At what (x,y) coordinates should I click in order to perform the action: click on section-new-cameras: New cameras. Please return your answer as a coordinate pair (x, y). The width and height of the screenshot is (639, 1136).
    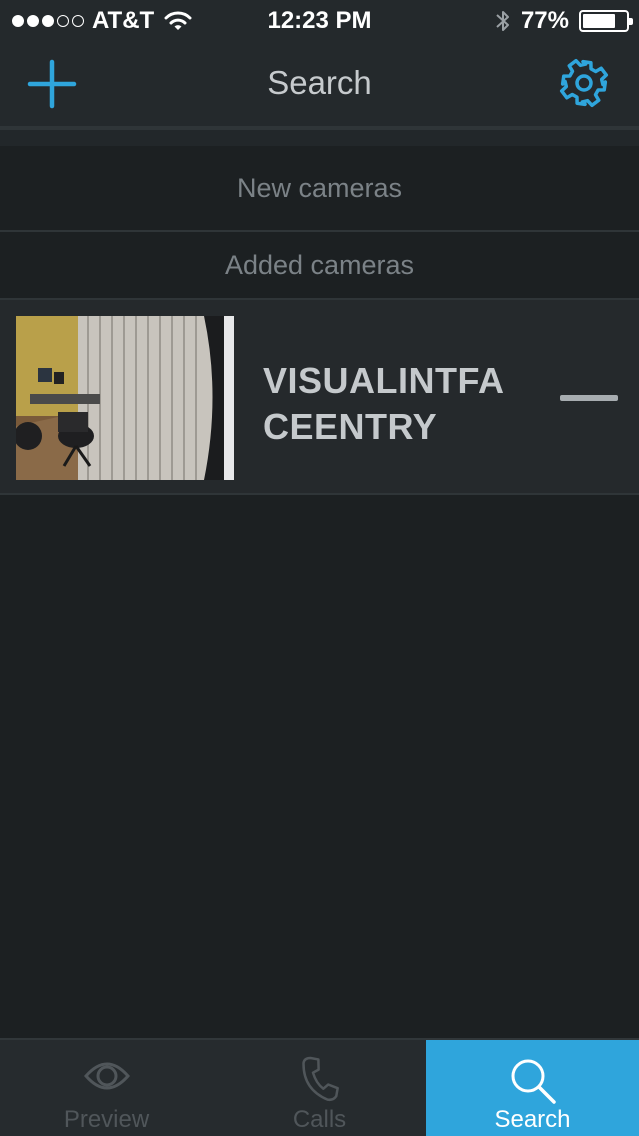
    Looking at the image, I should click on (319, 189).